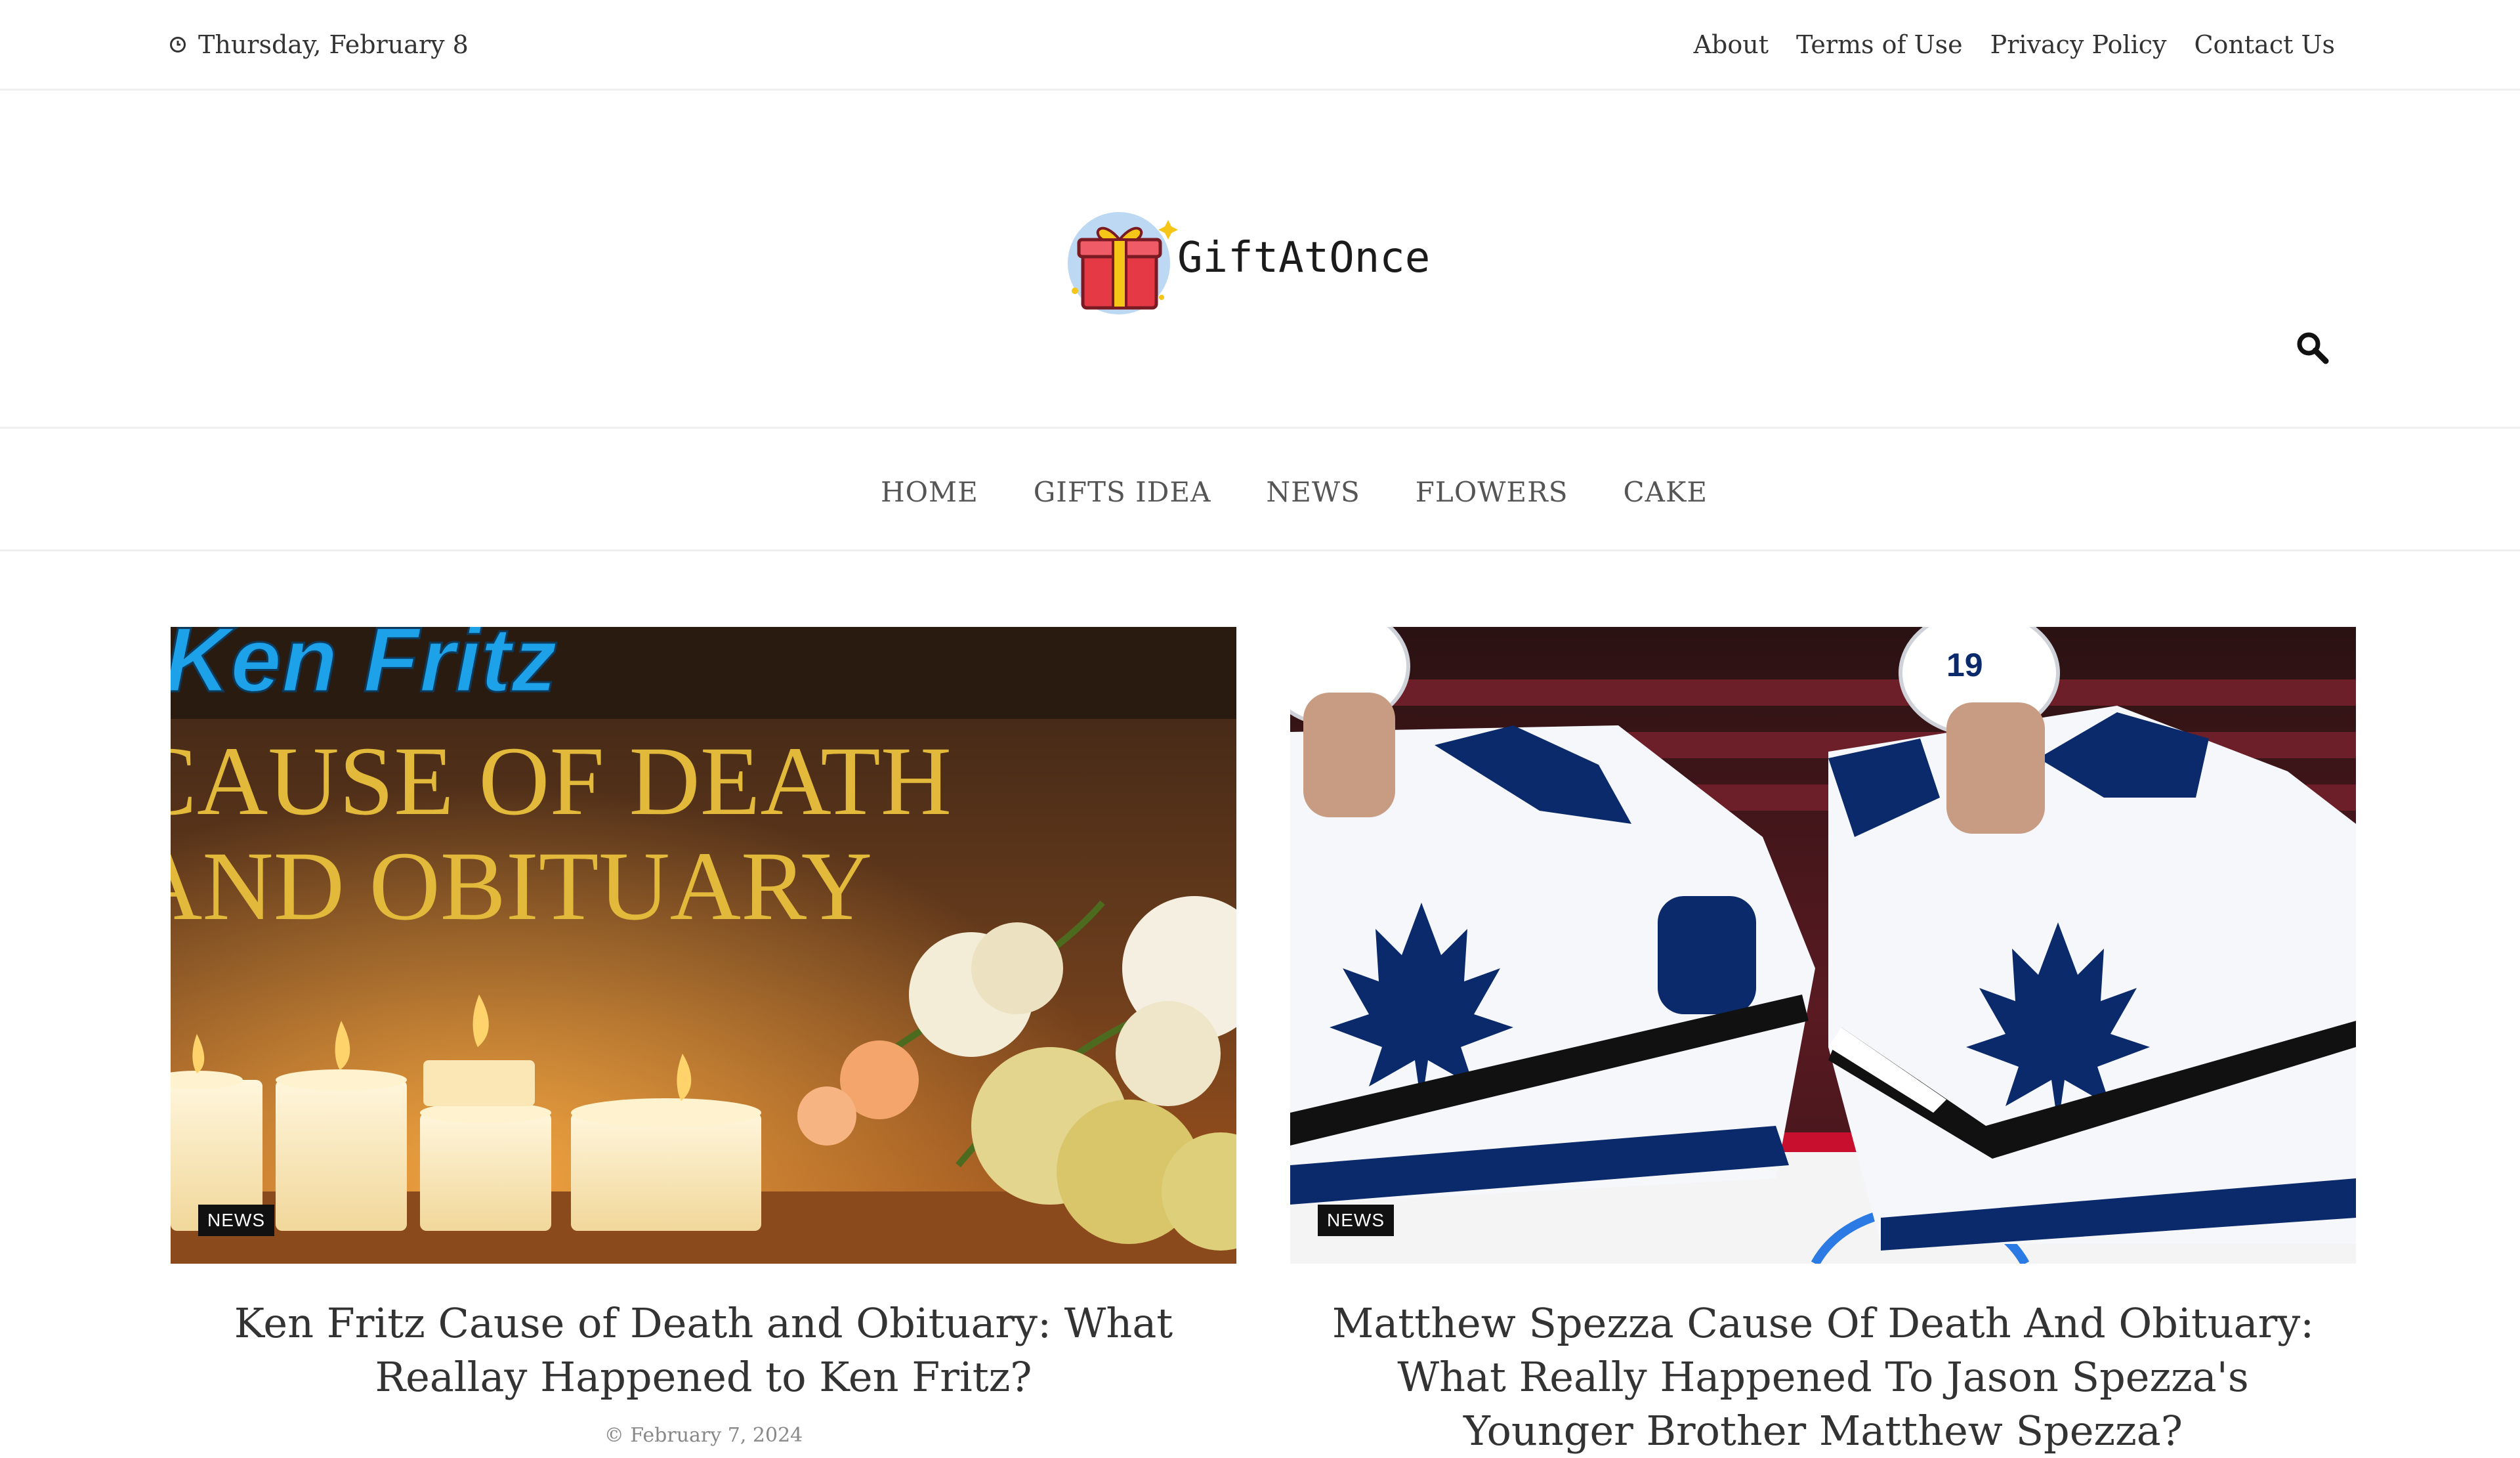 This screenshot has height=1458, width=2520. Describe the element at coordinates (333, 44) in the screenshot. I see `date-text: Thursday, February 8` at that location.